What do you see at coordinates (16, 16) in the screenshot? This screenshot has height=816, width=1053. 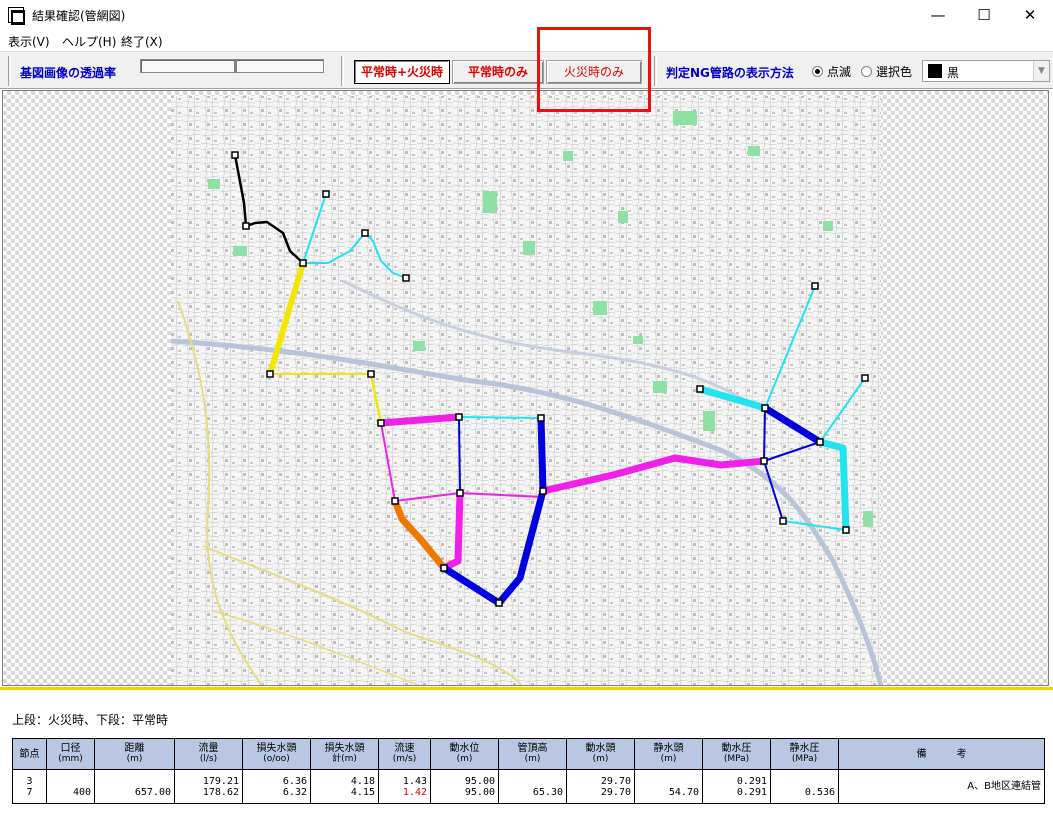 I see `app-icon` at bounding box center [16, 16].